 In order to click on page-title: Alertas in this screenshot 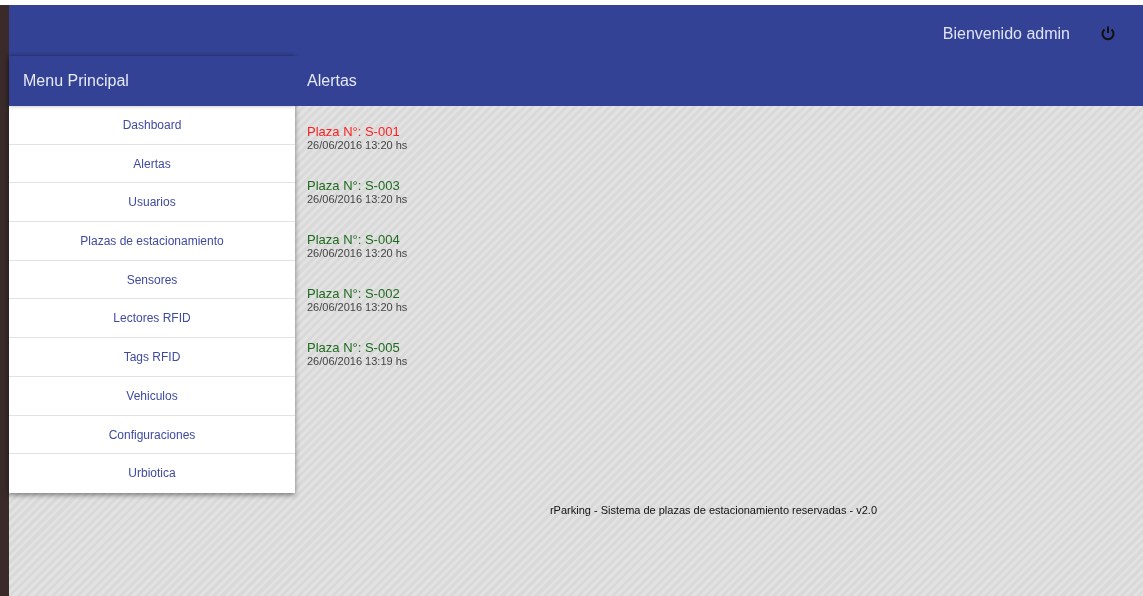, I will do `click(332, 81)`.